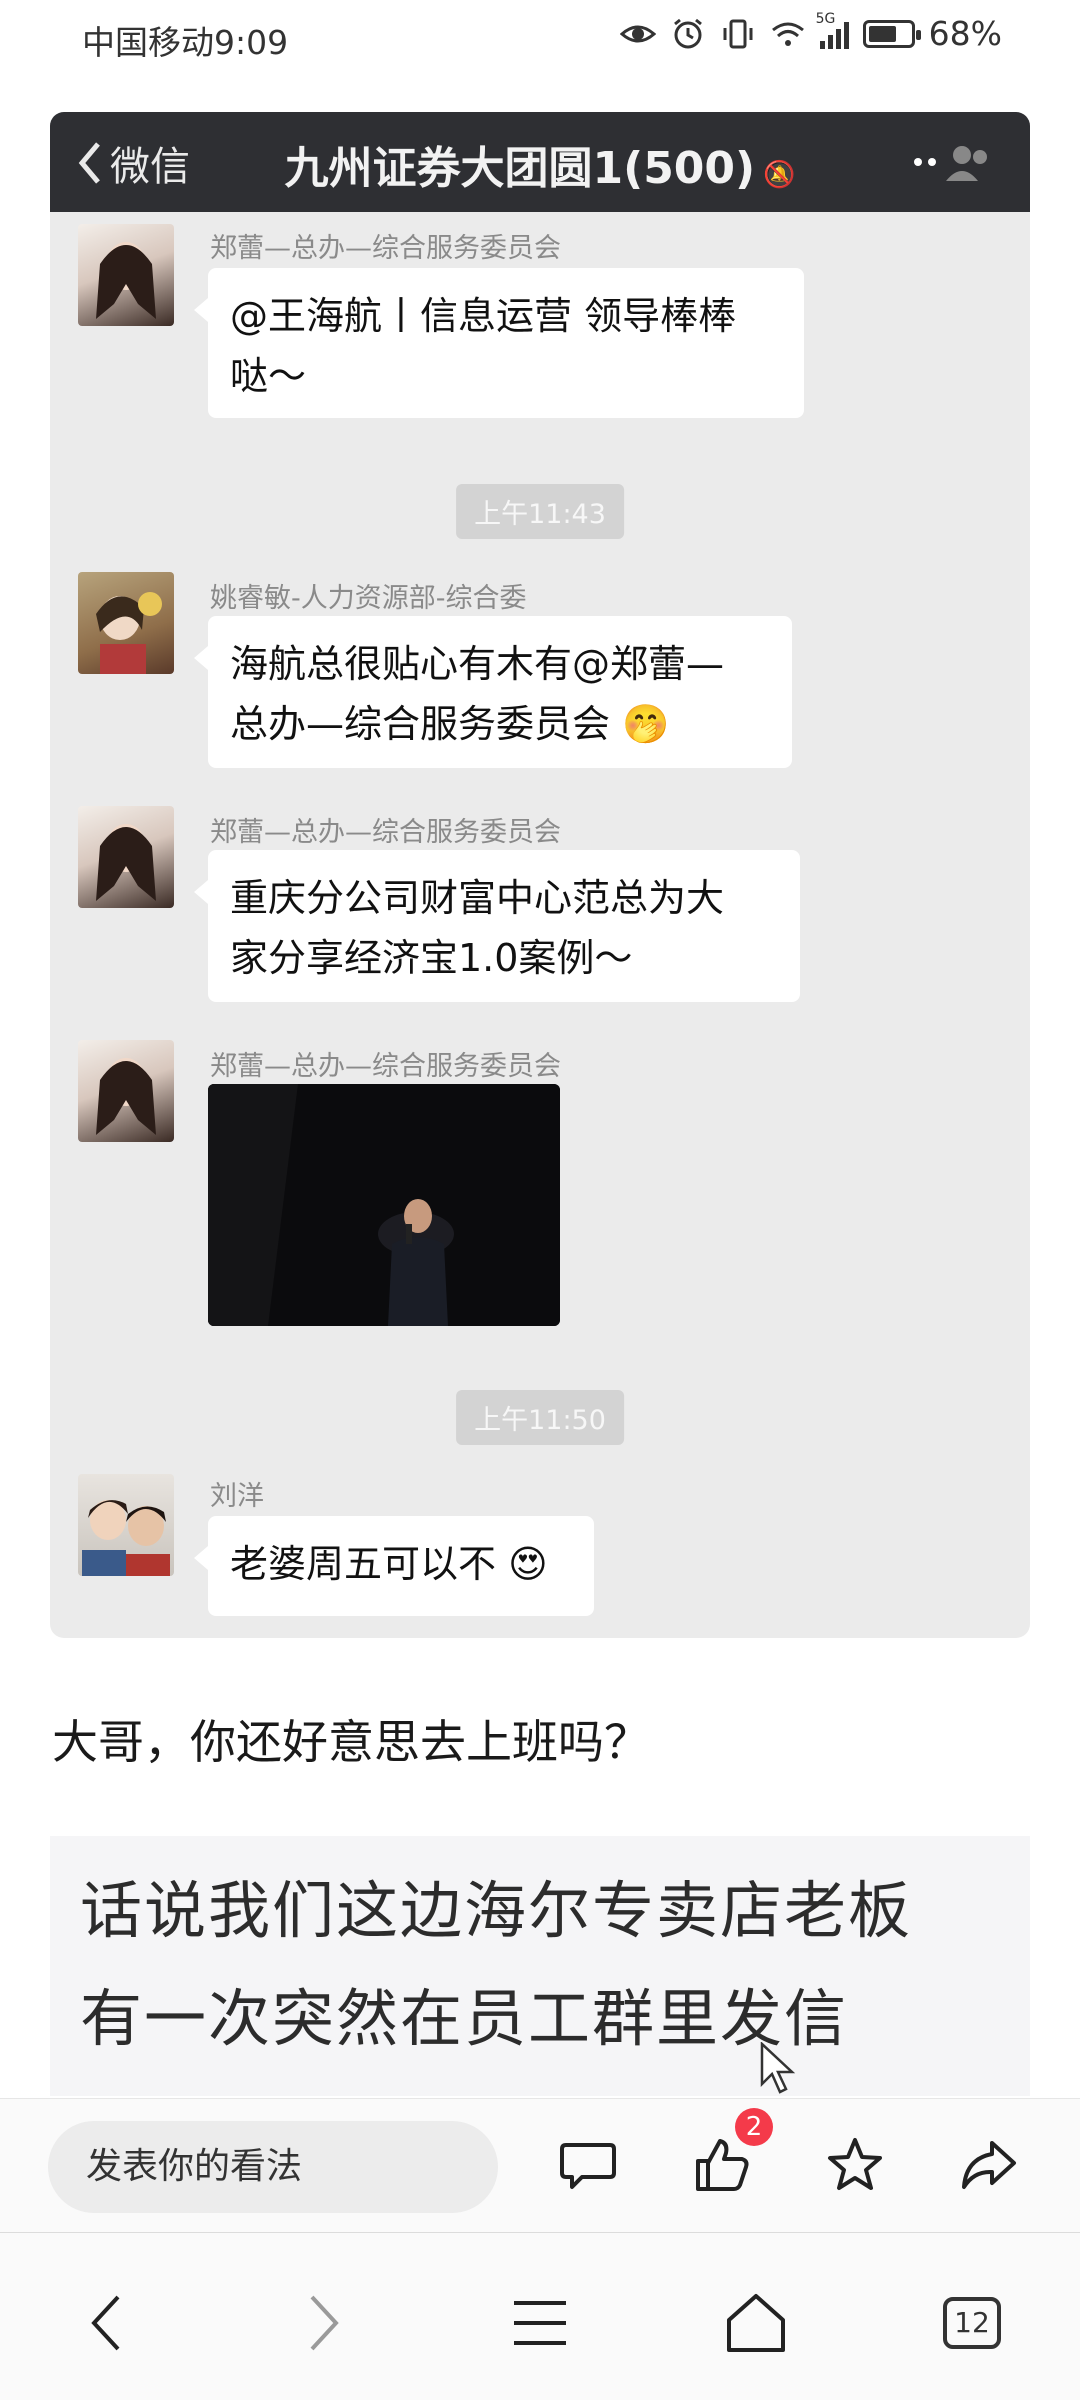 The height and width of the screenshot is (2400, 1080). What do you see at coordinates (499, 343) in the screenshot?
I see `message-bubble: @王海航丨信息运营 领导棒棒 哒～` at bounding box center [499, 343].